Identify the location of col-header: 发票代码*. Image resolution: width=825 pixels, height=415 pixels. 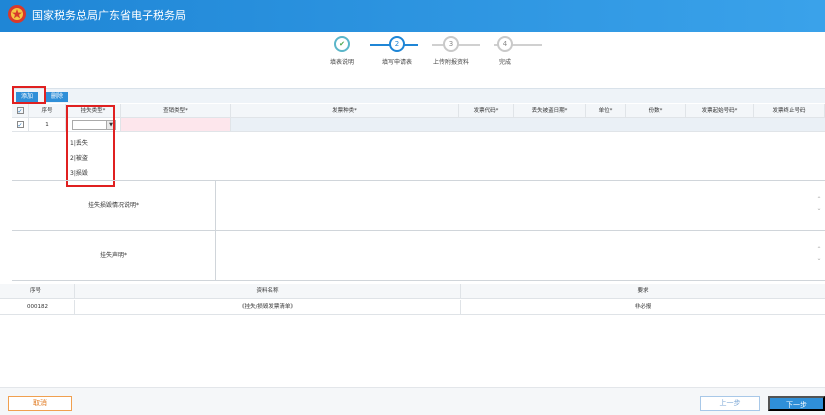
(486, 111).